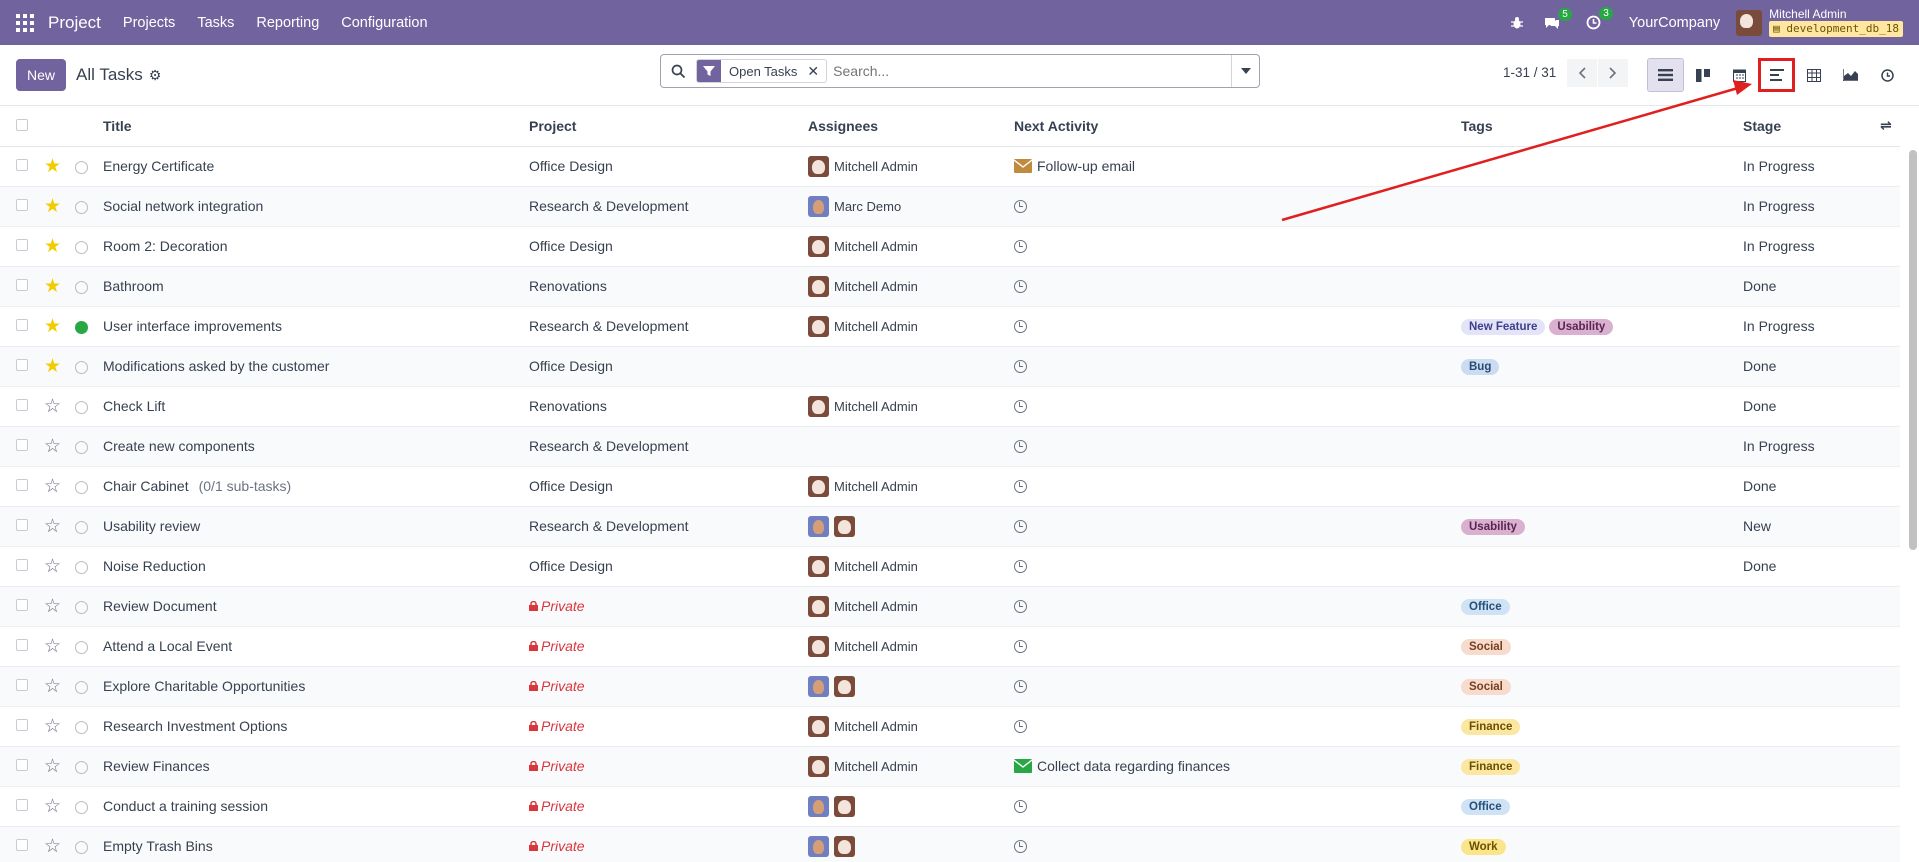  What do you see at coordinates (1887, 75) in the screenshot?
I see `activity-view-button` at bounding box center [1887, 75].